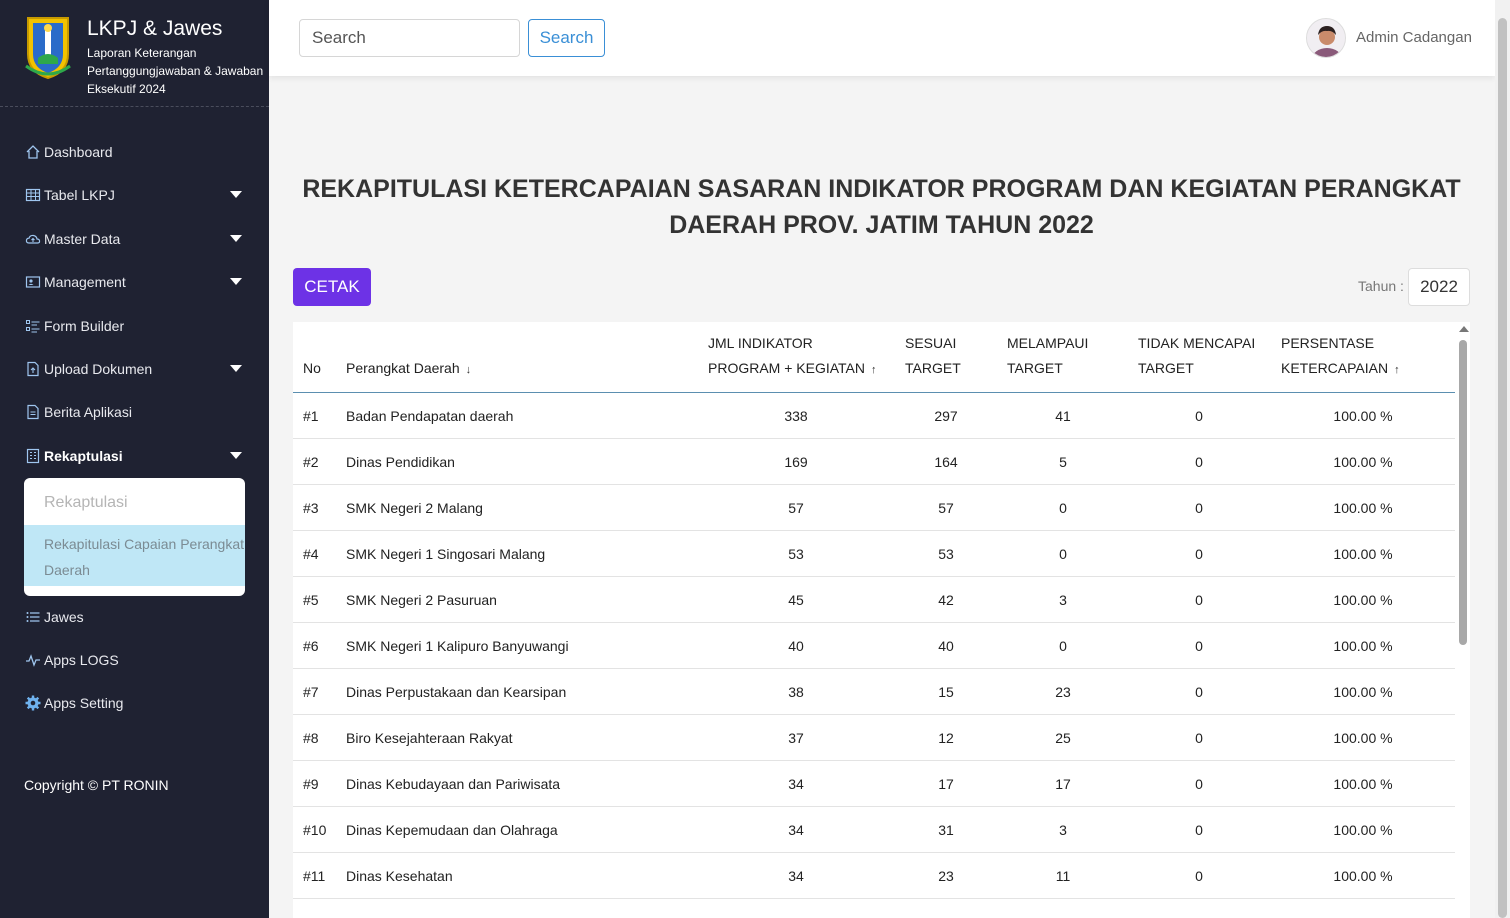  I want to click on cloud-upload-icon, so click(33, 239).